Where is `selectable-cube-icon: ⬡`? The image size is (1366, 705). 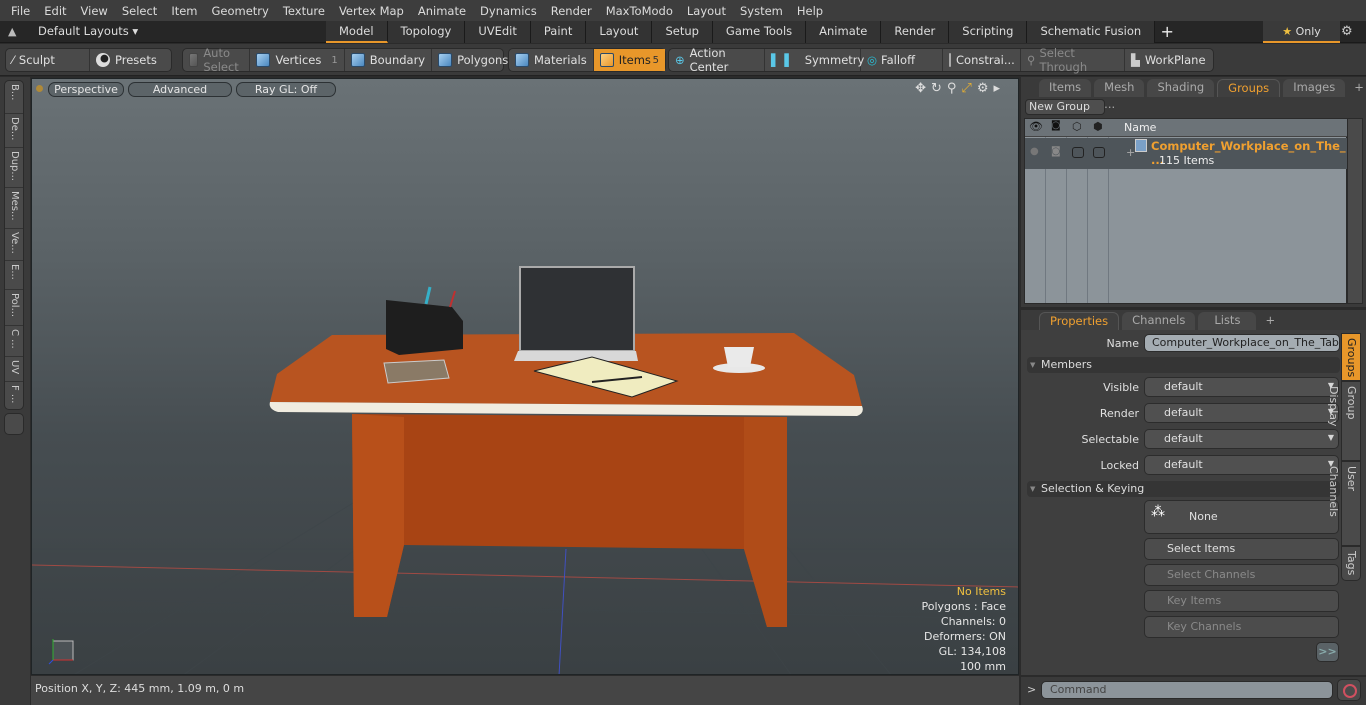
selectable-cube-icon: ⬡ is located at coordinates (1077, 126).